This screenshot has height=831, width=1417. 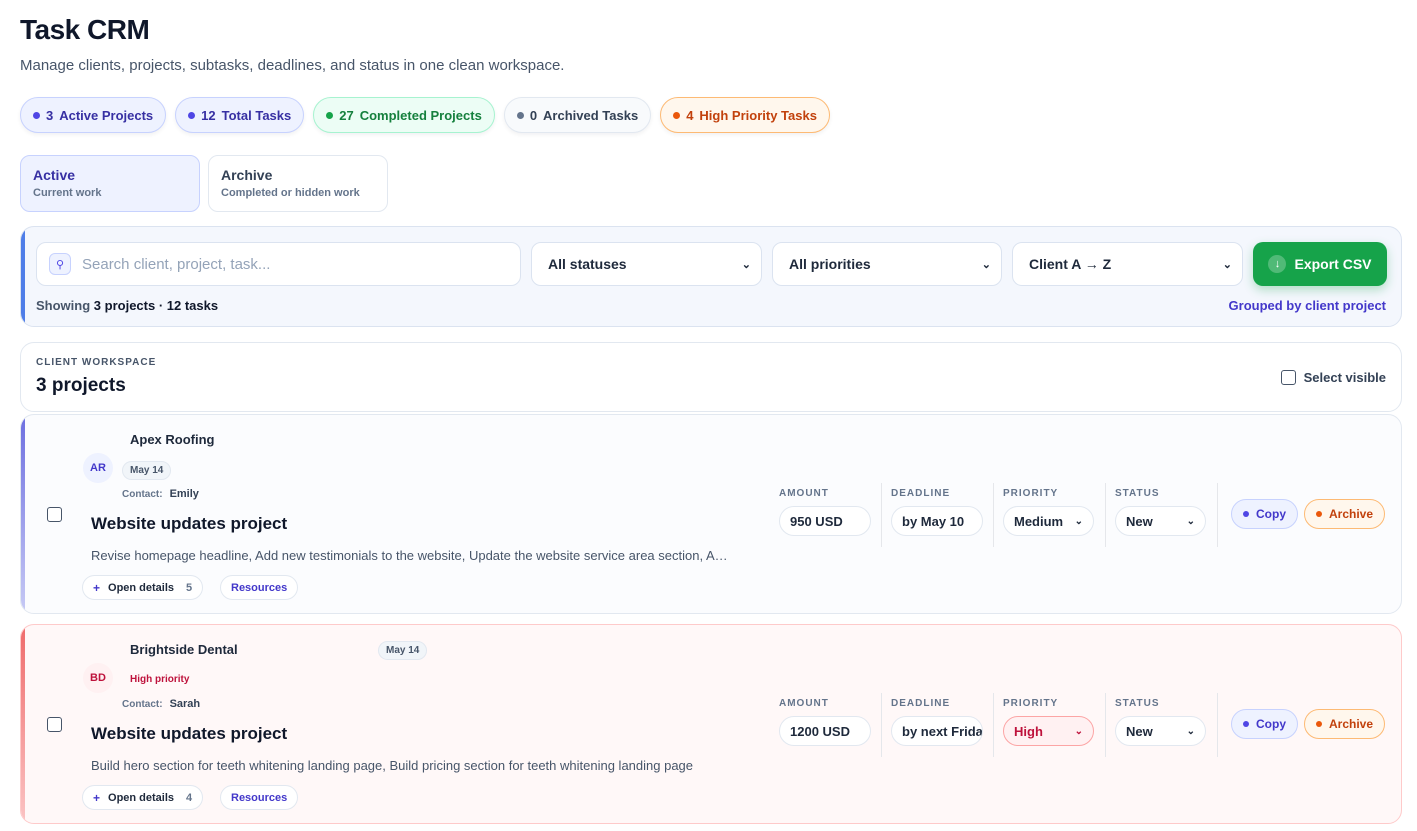 I want to click on download-icon: ↓, so click(x=1277, y=264).